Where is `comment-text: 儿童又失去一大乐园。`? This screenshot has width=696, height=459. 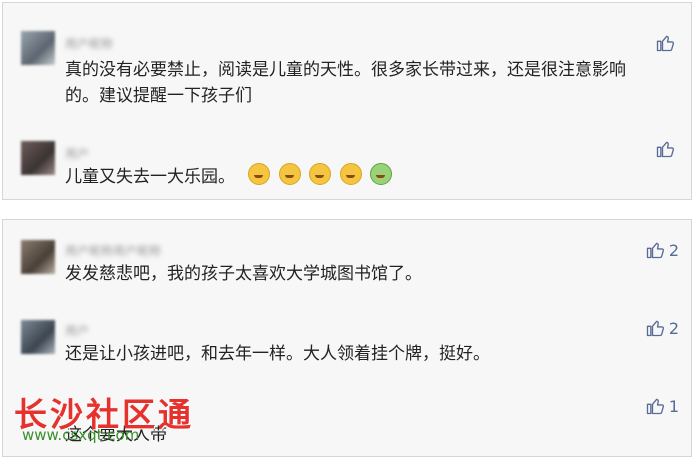 comment-text: 儿童又失去一大乐园。 is located at coordinates (358, 176).